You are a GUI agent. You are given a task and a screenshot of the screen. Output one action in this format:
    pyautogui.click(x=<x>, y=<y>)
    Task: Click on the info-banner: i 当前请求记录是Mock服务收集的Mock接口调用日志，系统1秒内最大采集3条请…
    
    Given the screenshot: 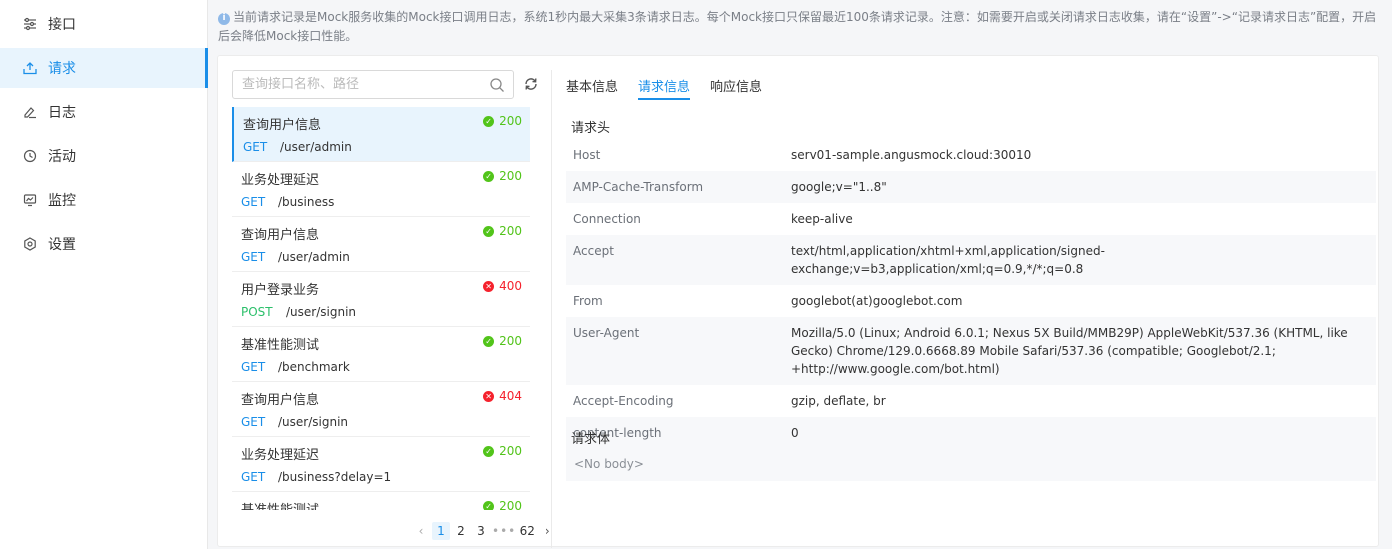 What is the action you would take?
    pyautogui.click(x=800, y=25)
    